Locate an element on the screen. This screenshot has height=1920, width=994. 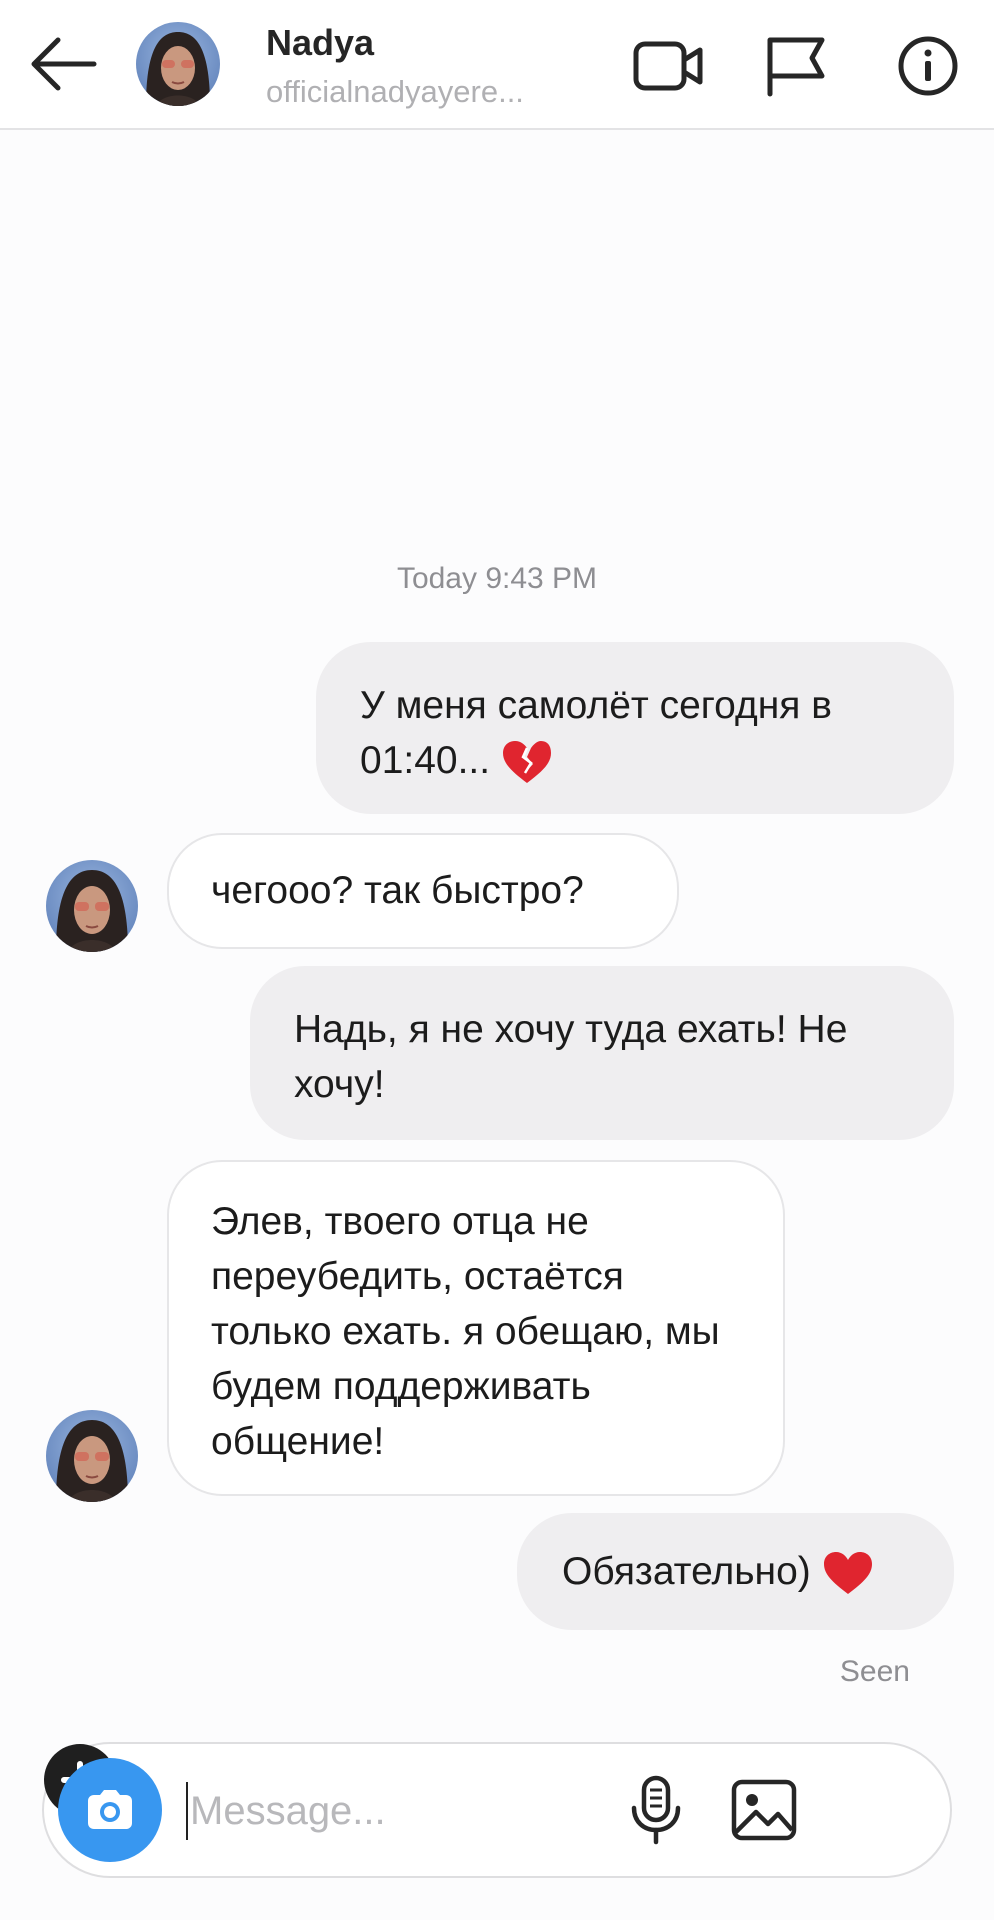
seen-status: Seen is located at coordinates (874, 1671).